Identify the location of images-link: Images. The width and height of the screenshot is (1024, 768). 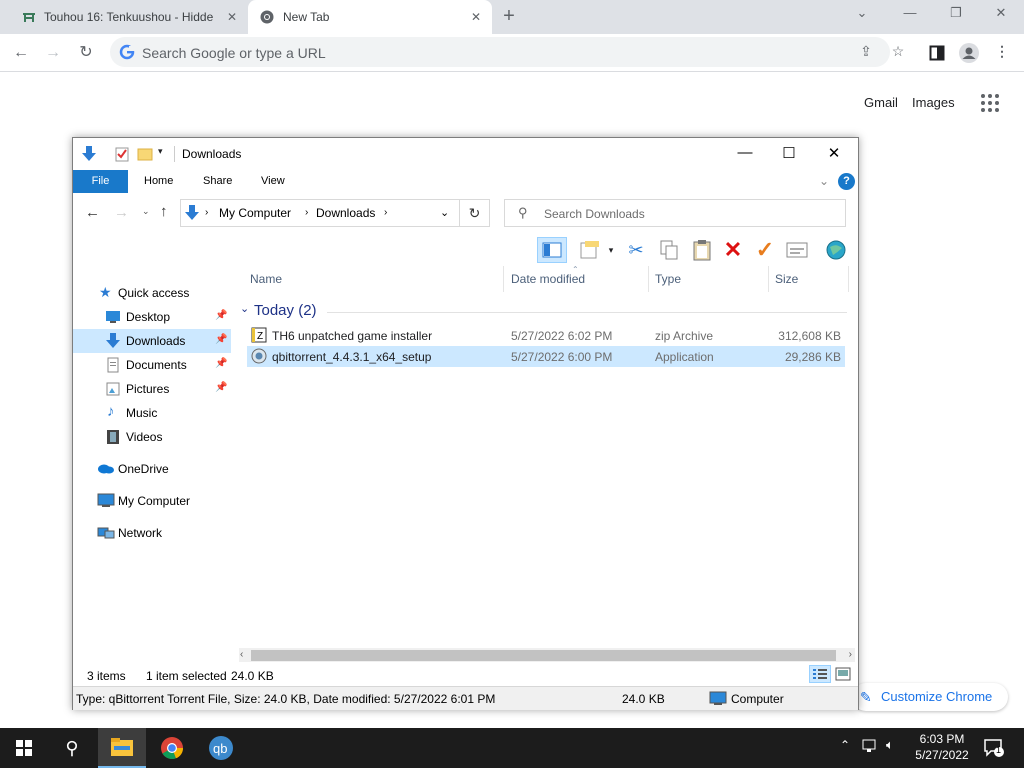
(933, 102).